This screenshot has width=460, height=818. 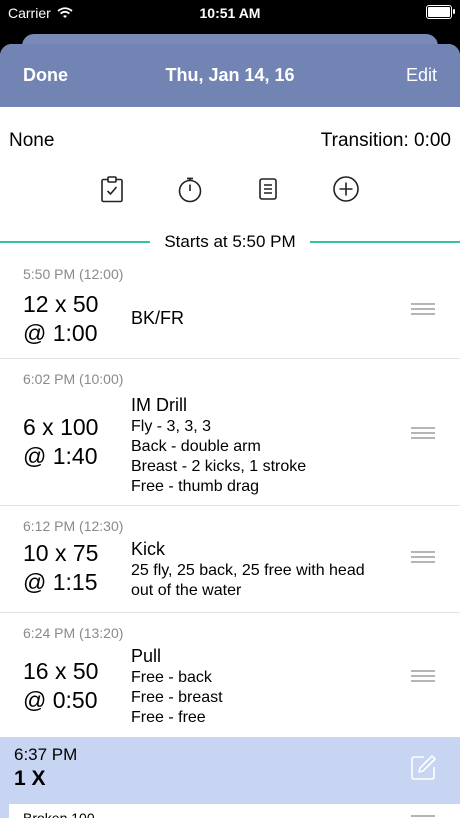 What do you see at coordinates (386, 141) in the screenshot?
I see `transition-label: Transition: 0:00` at bounding box center [386, 141].